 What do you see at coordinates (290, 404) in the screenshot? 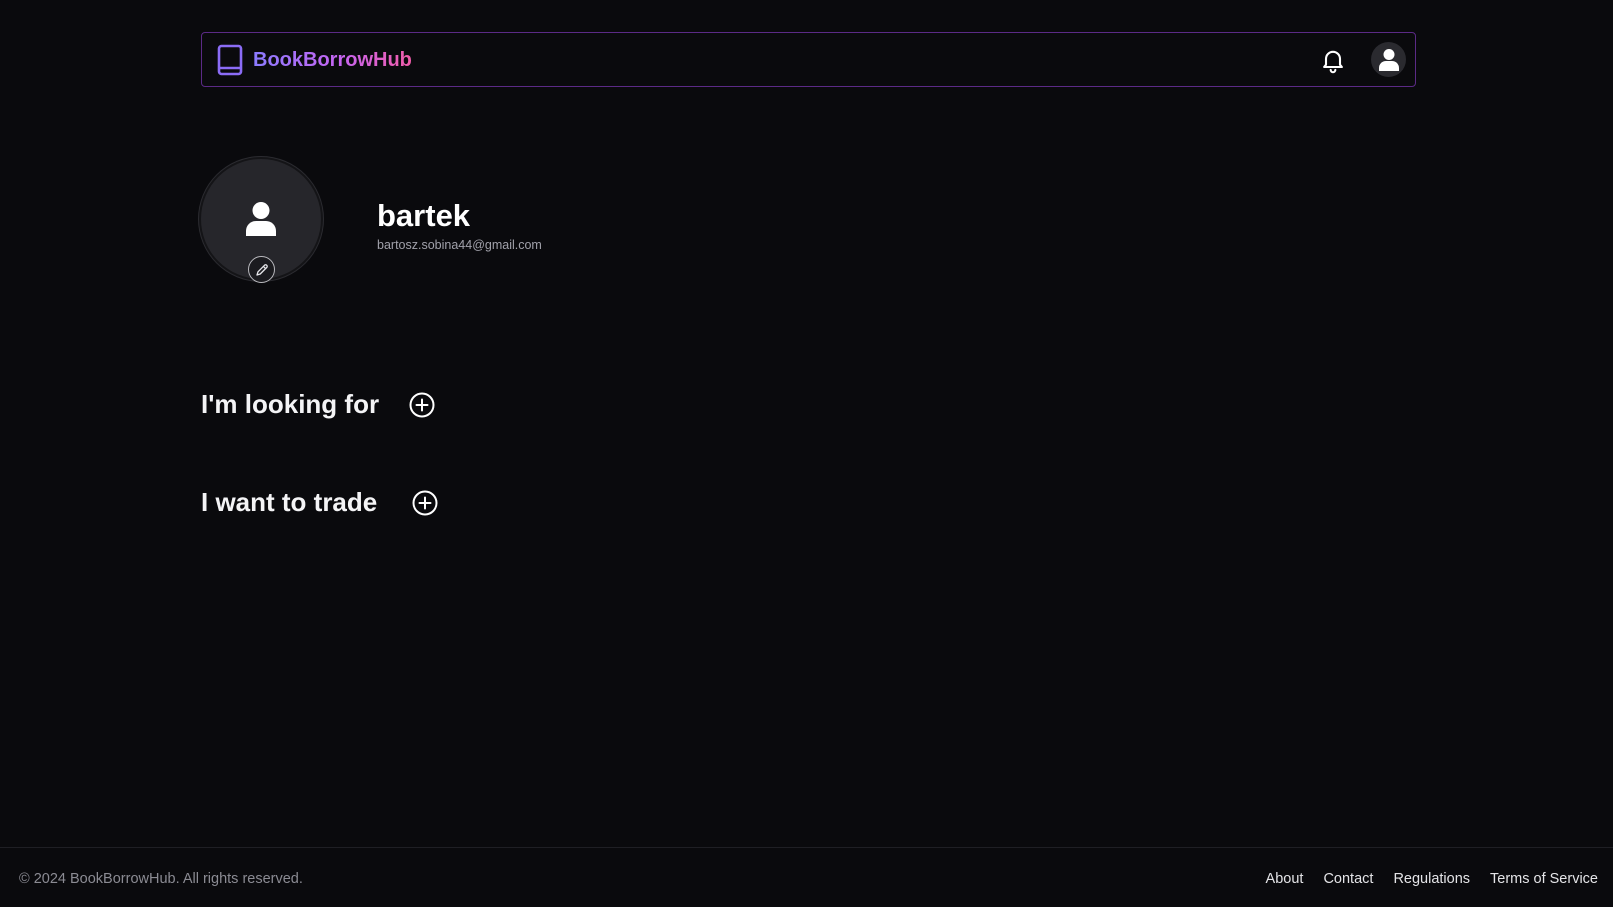
I see `looking-for-heading: I'm looking for` at bounding box center [290, 404].